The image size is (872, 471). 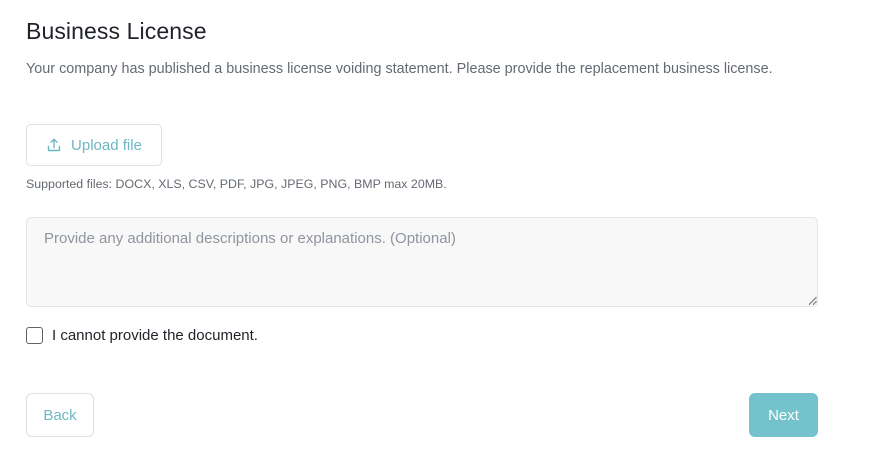 I want to click on next-button: Next, so click(x=783, y=415).